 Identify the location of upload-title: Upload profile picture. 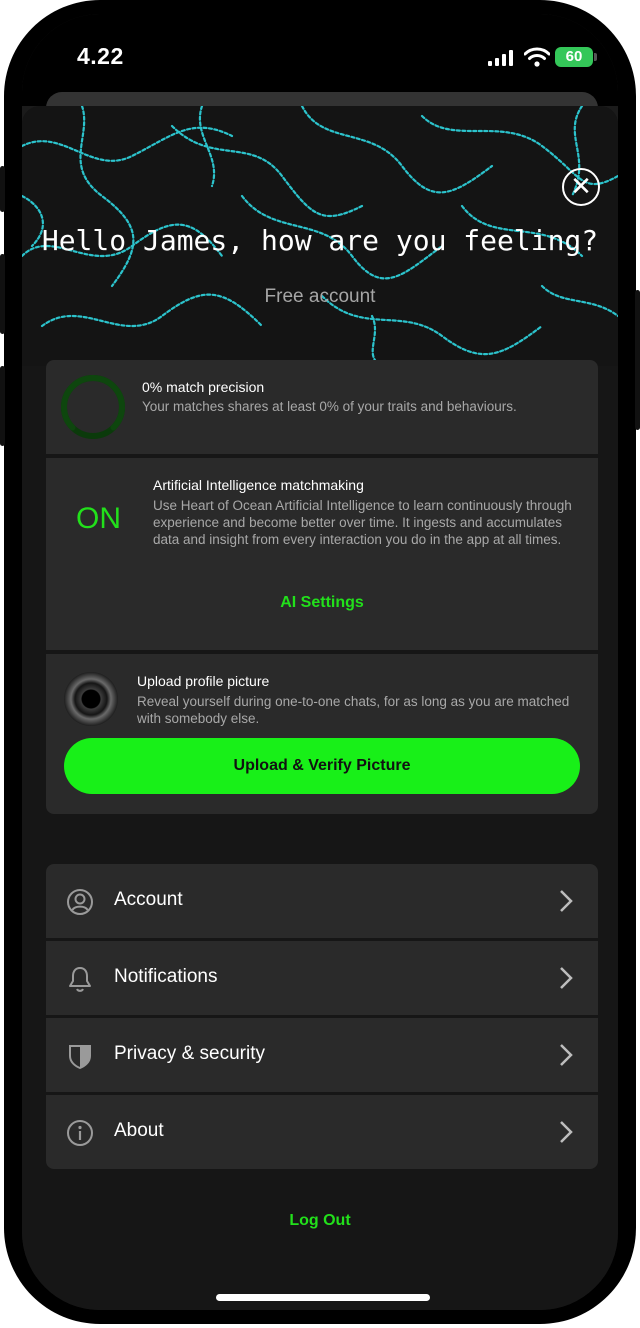
(203, 681).